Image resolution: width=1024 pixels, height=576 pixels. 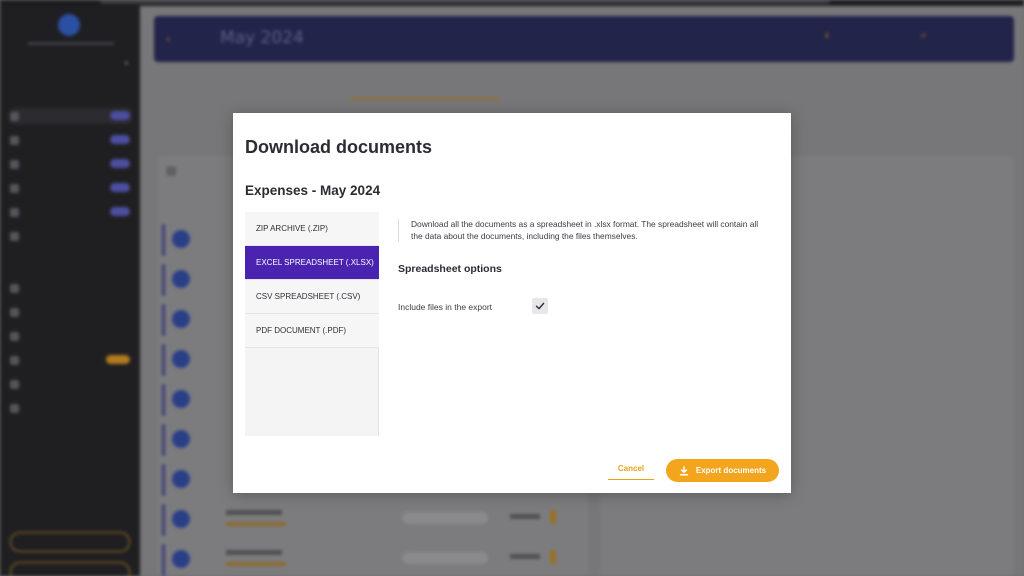 I want to click on app-logo, so click(x=69, y=25).